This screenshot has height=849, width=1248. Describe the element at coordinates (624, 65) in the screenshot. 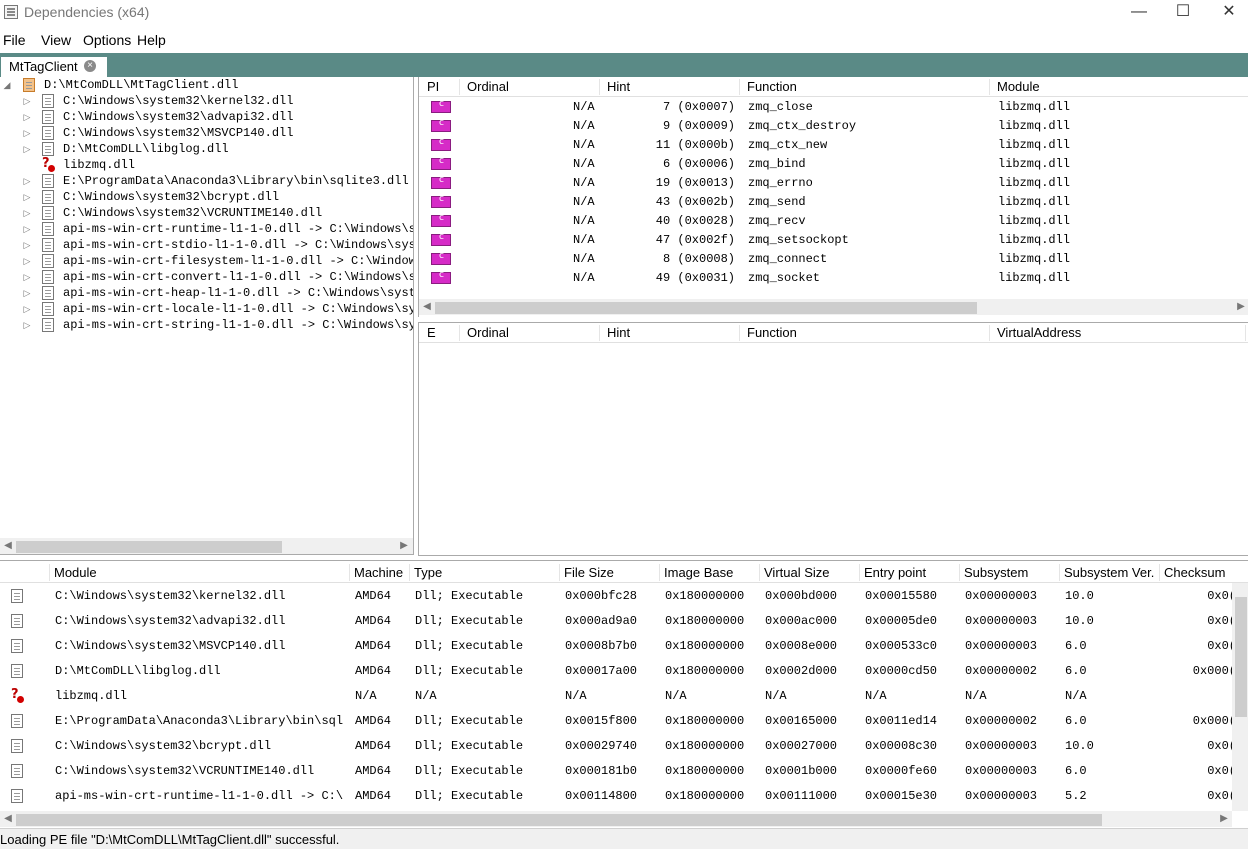

I see `document-tab-strip: MtTagClient ×` at that location.